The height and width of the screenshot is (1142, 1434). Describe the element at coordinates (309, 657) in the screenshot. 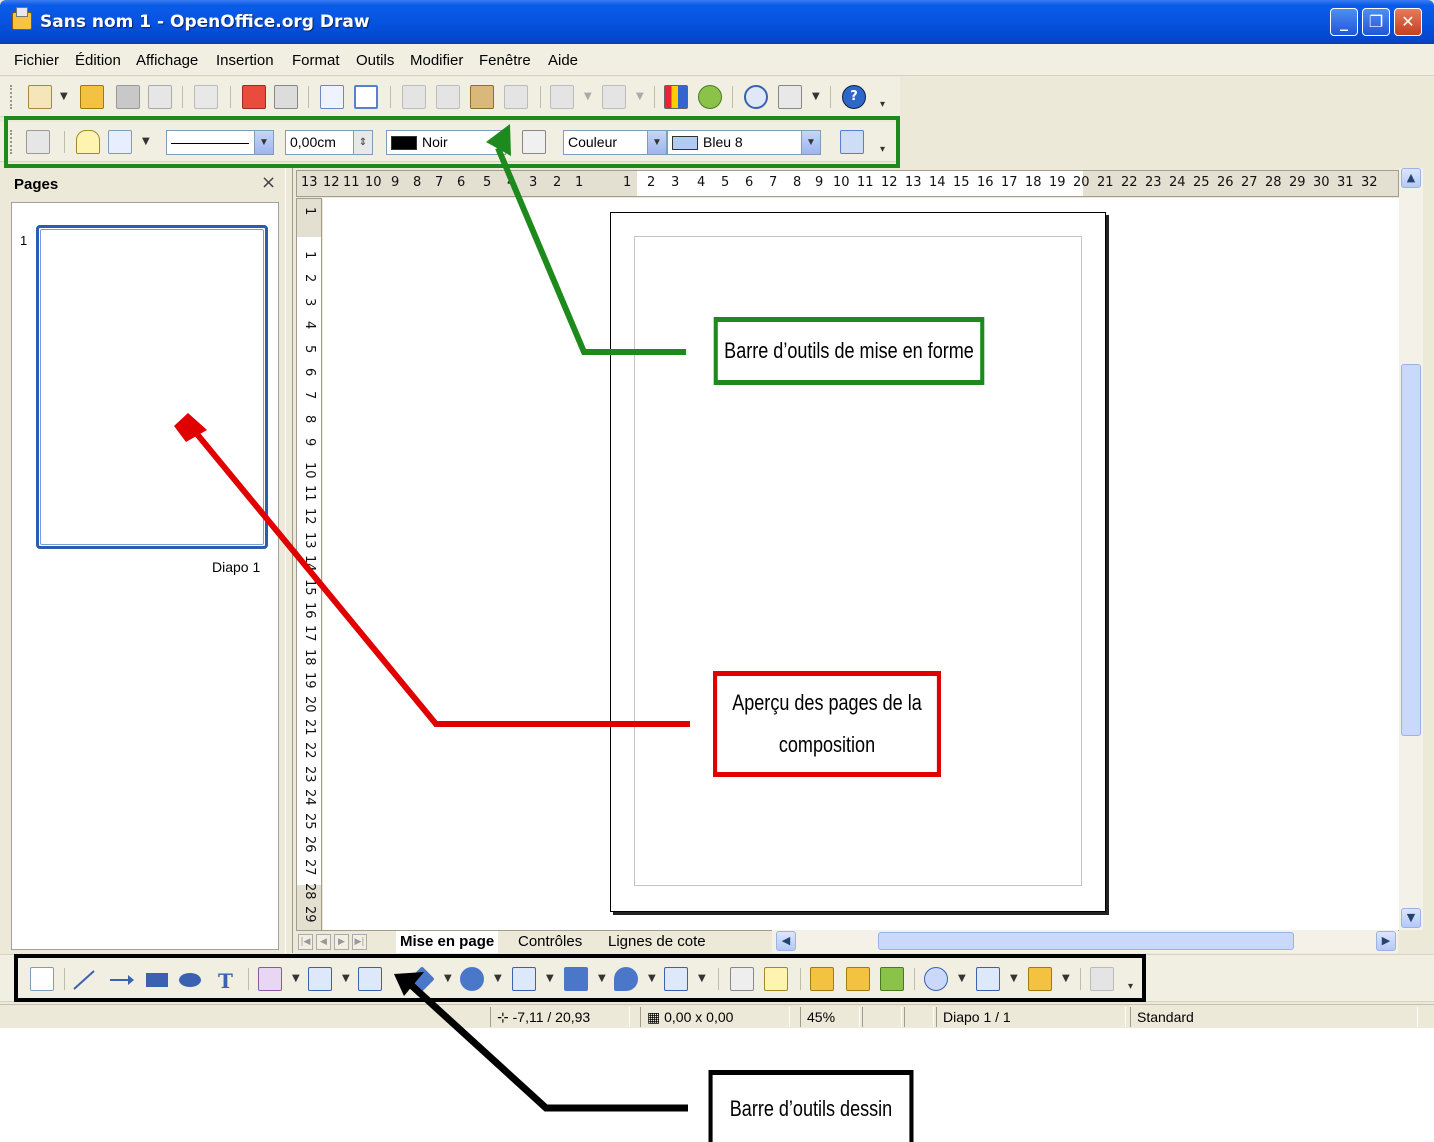

I see `ruler-tick-label: 18` at that location.